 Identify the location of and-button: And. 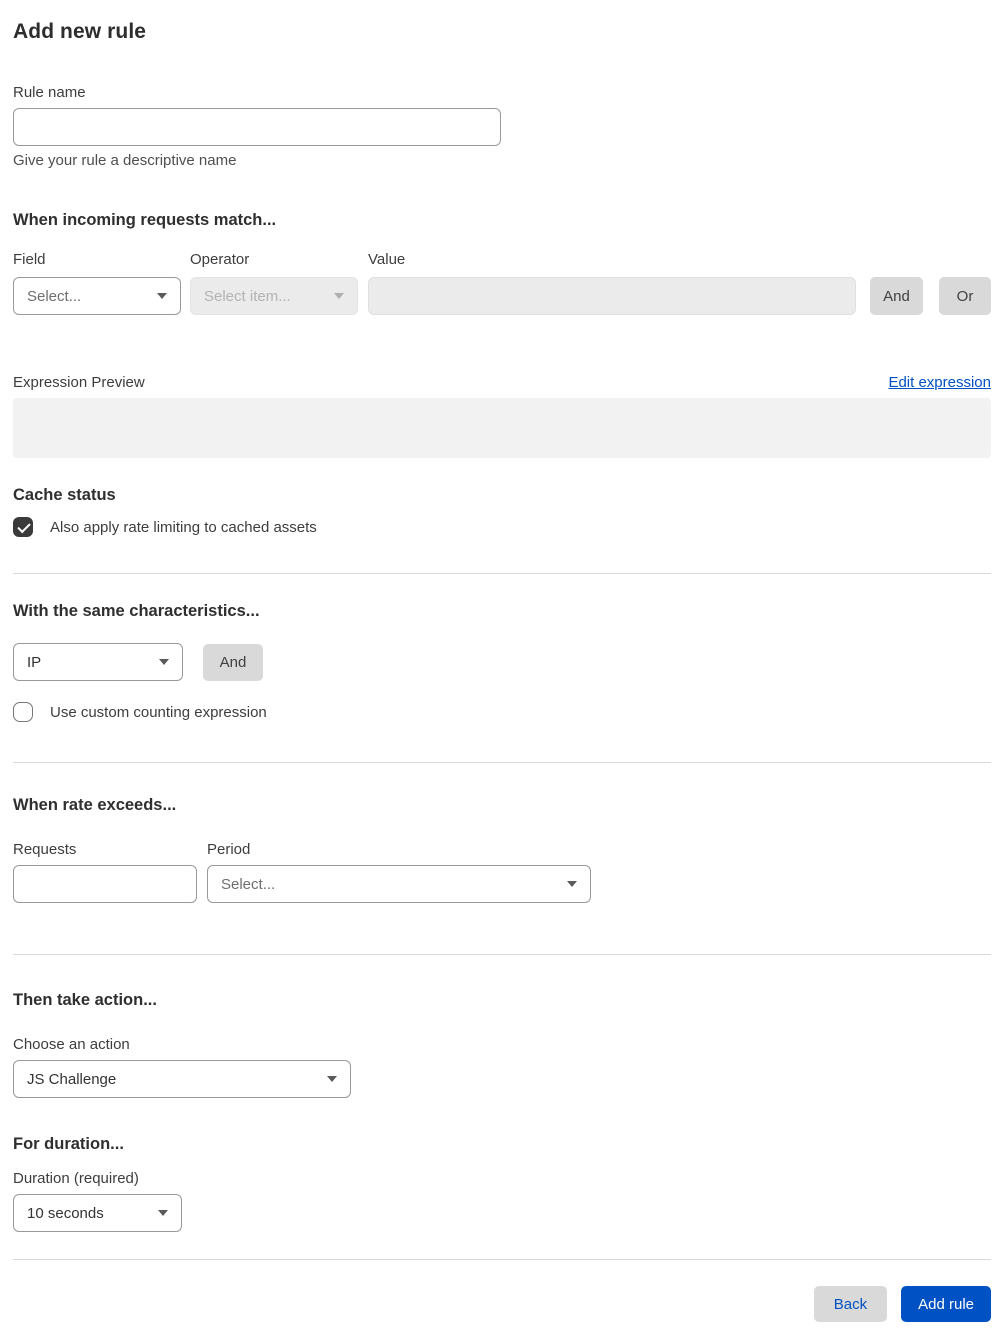
(896, 296).